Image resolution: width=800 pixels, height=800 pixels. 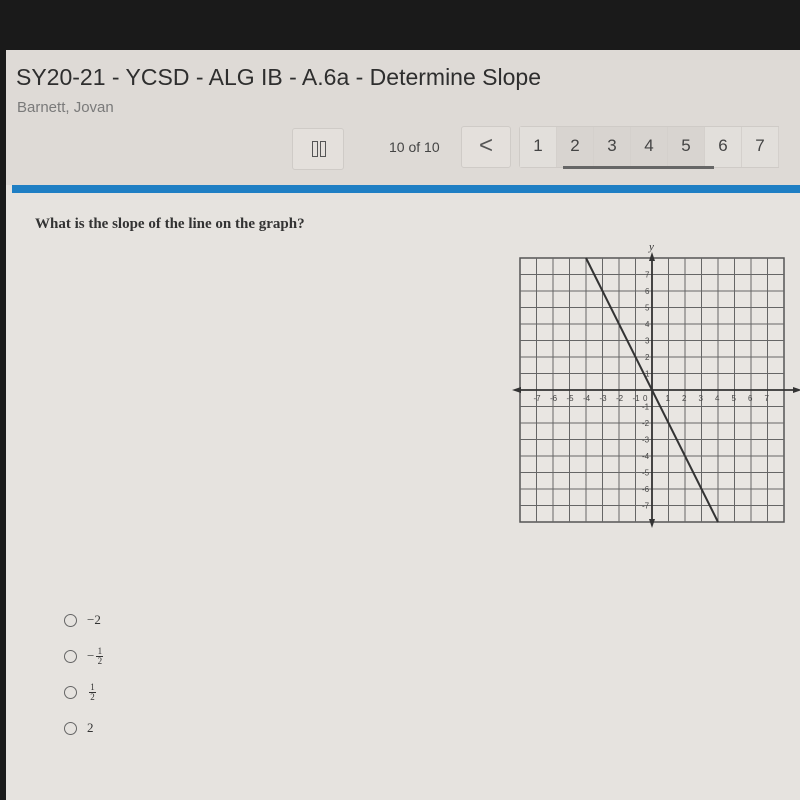 What do you see at coordinates (647, 341) in the screenshot?
I see `y-tick-label: 3` at bounding box center [647, 341].